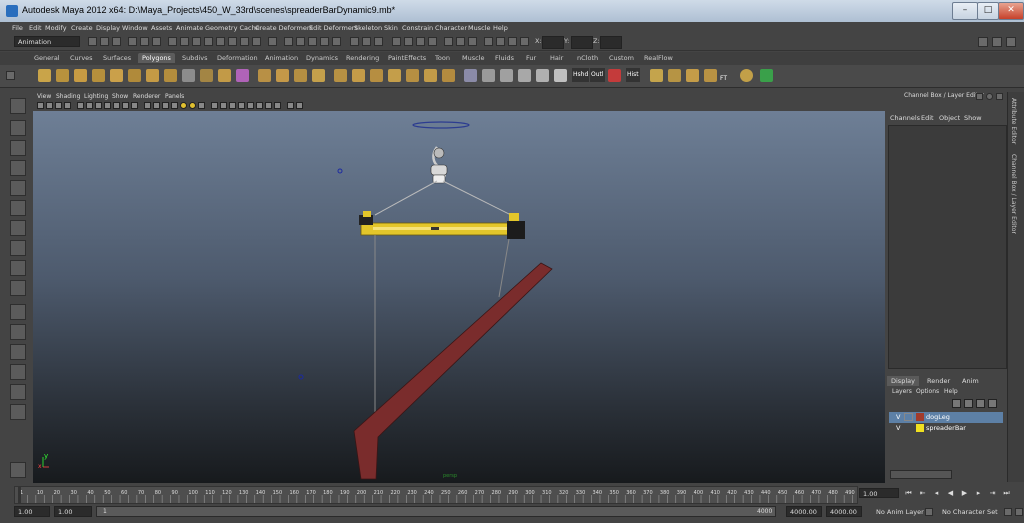  I want to click on menu-geometry-cache: Geometry Cache, so click(232, 28).